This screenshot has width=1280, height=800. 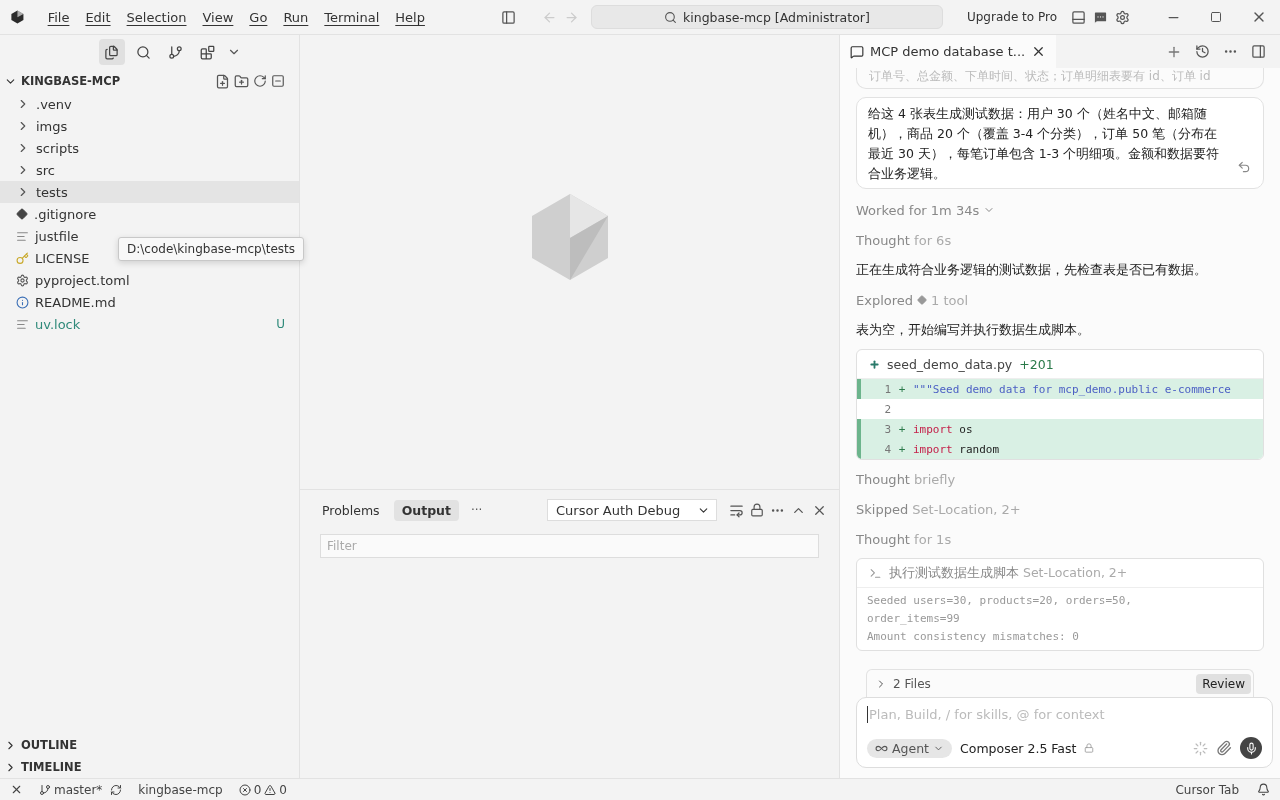 What do you see at coordinates (1044, 144) in the screenshot?
I see `user-message: 给这 4 张表生成测试数据：用户 30 个（姓名中文、邮箱随机），商品 20 个（覆盖 3-4 个分类），订单 50 笔（分布在最近 30 天），每笔订单包含 1-3 个明细项。金额和数据要符合业务逻辑。` at bounding box center [1044, 144].